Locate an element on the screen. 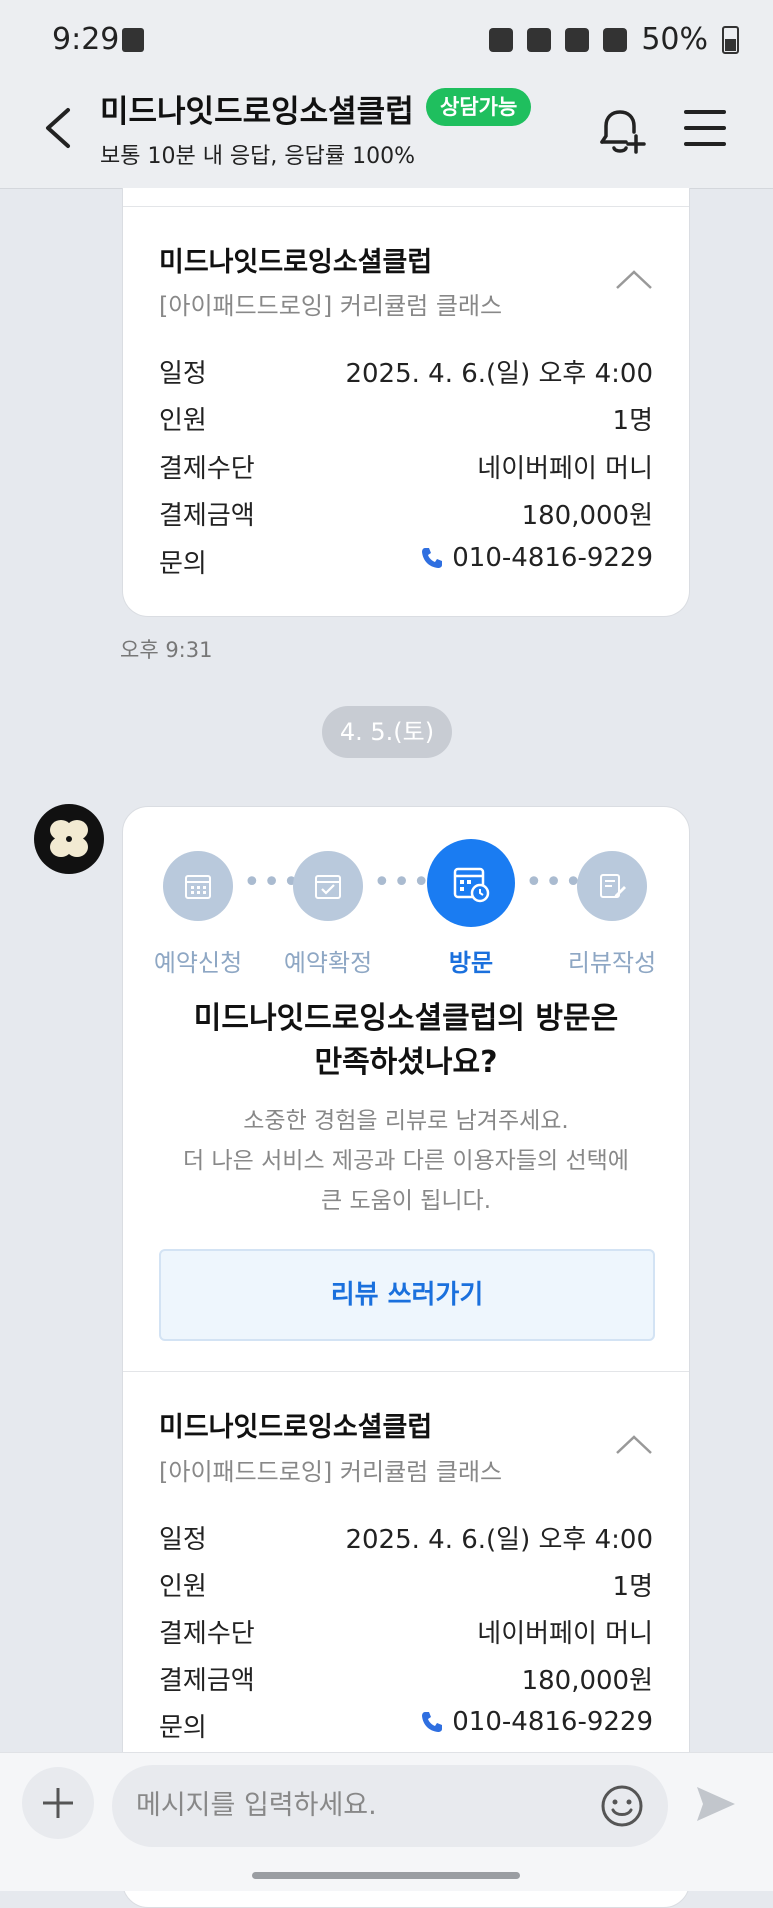  status-badge: 상담가능 is located at coordinates (479, 107).